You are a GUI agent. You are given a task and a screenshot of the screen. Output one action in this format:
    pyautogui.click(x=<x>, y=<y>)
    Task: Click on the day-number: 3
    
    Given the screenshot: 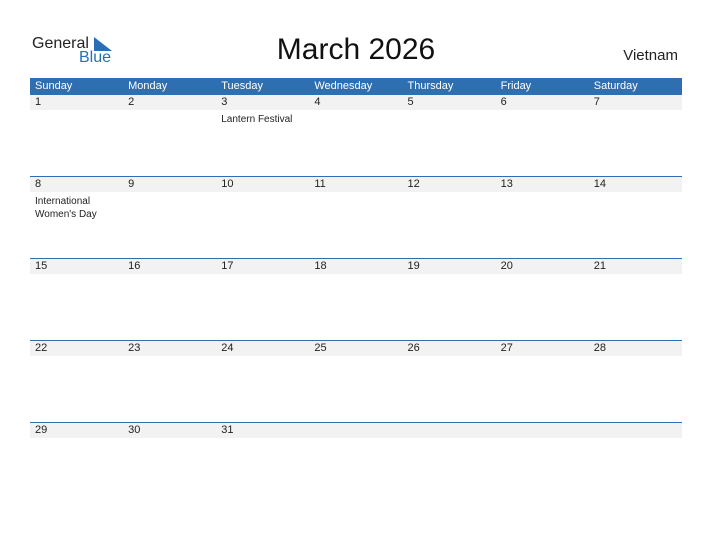 What is the action you would take?
    pyautogui.click(x=224, y=102)
    